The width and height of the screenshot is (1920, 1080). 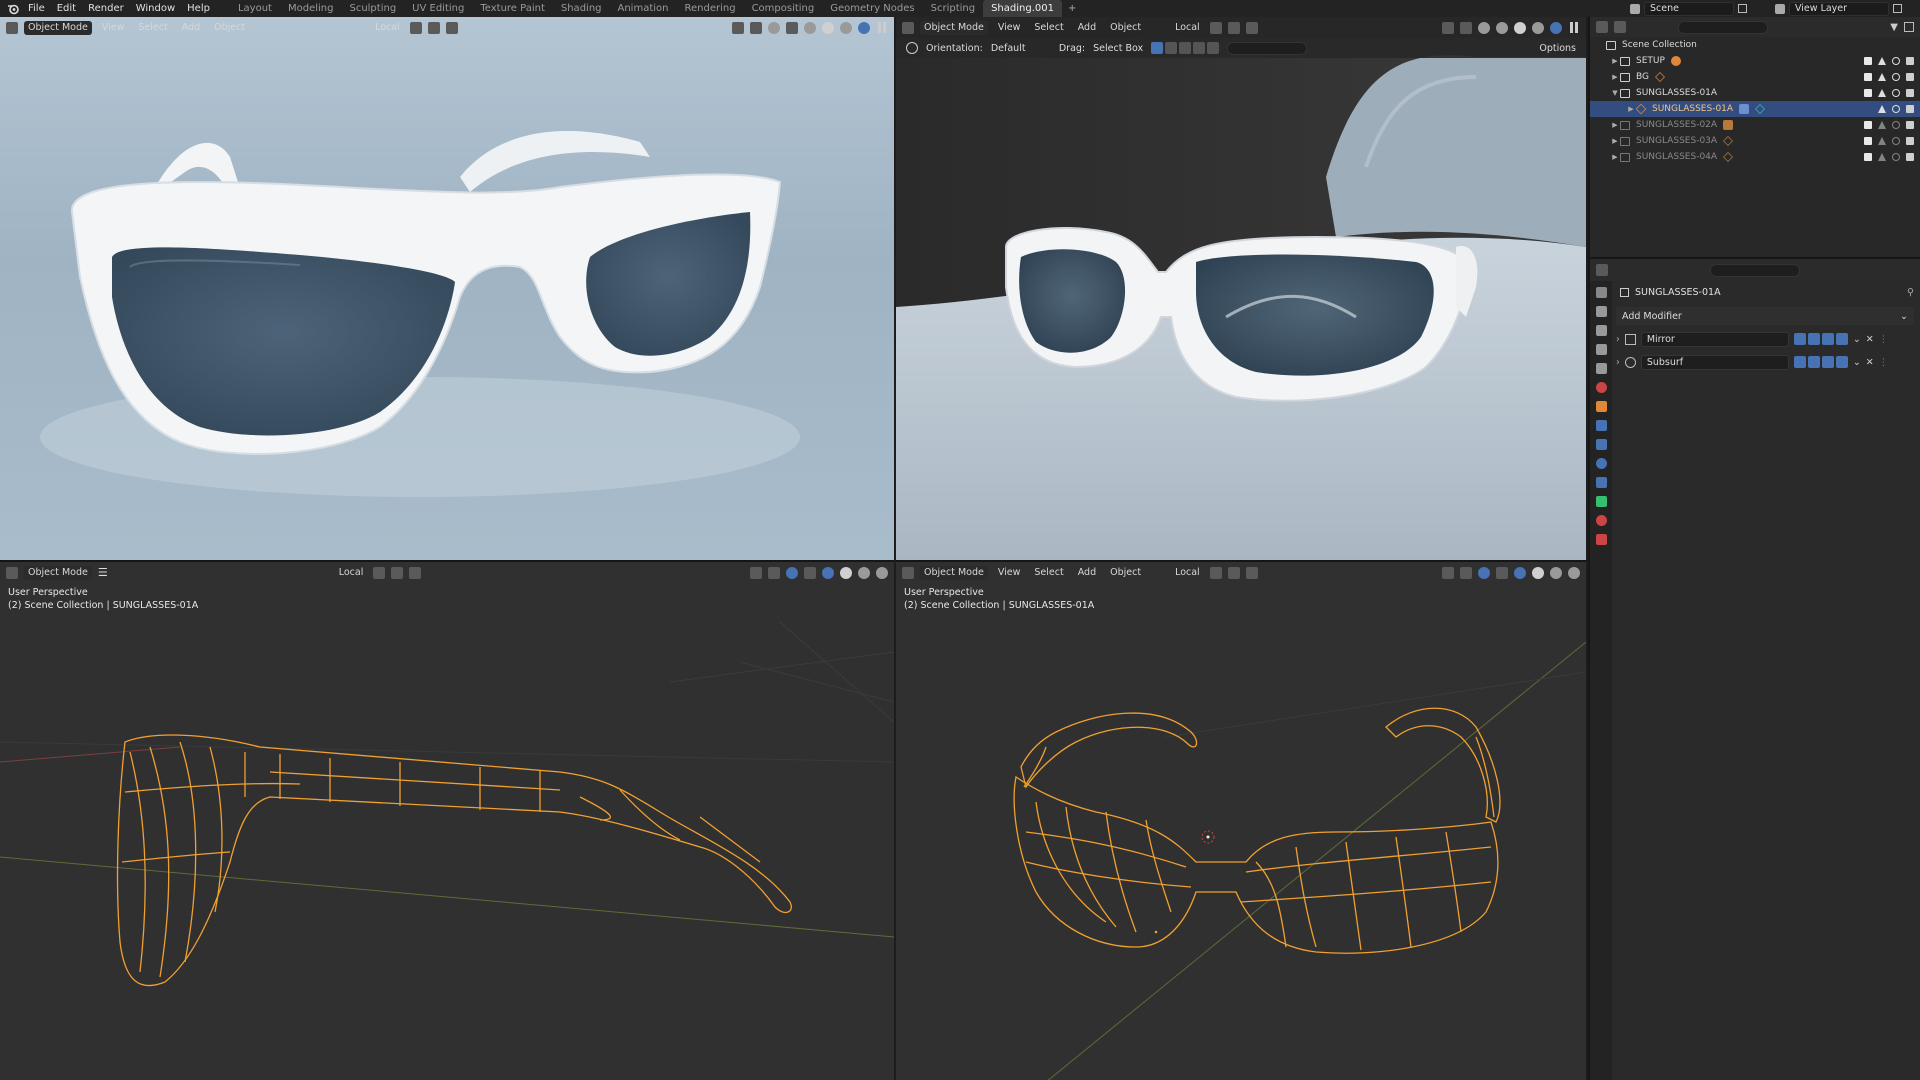 I want to click on tab-modeling: Modeling, so click(x=311, y=8).